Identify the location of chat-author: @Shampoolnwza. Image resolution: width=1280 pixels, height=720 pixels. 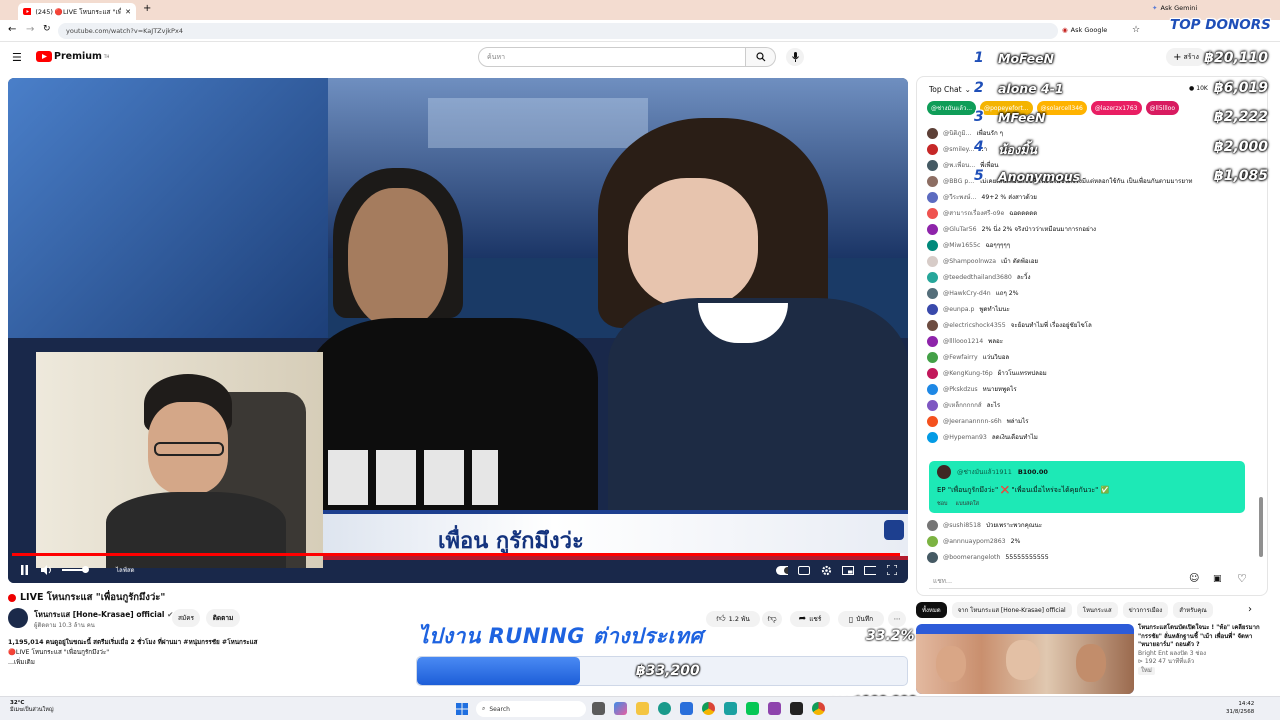
(969, 261).